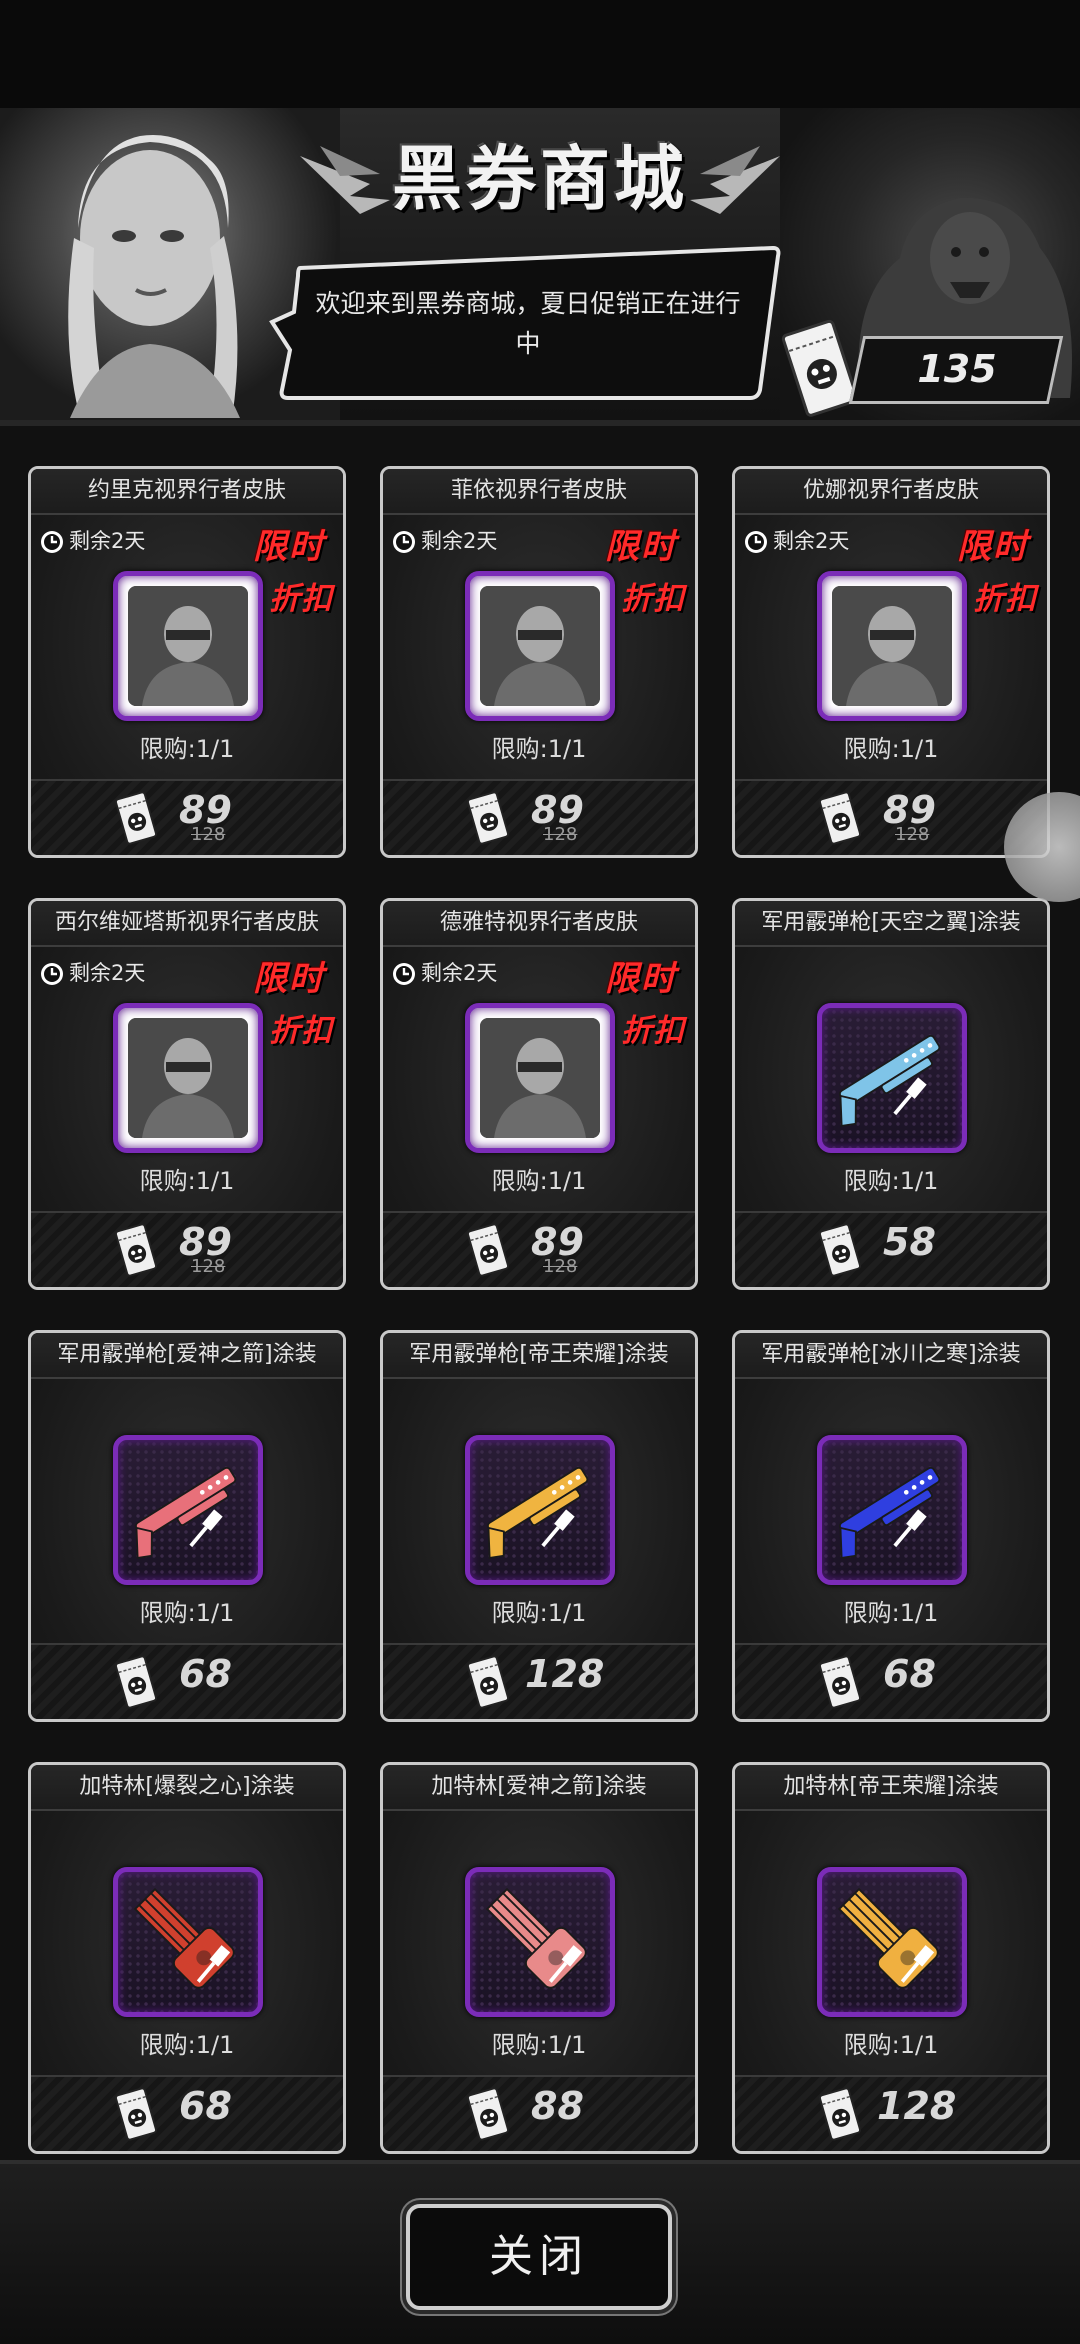  What do you see at coordinates (539, 924) in the screenshot?
I see `item-name: 德雅特视界行者皮肤` at bounding box center [539, 924].